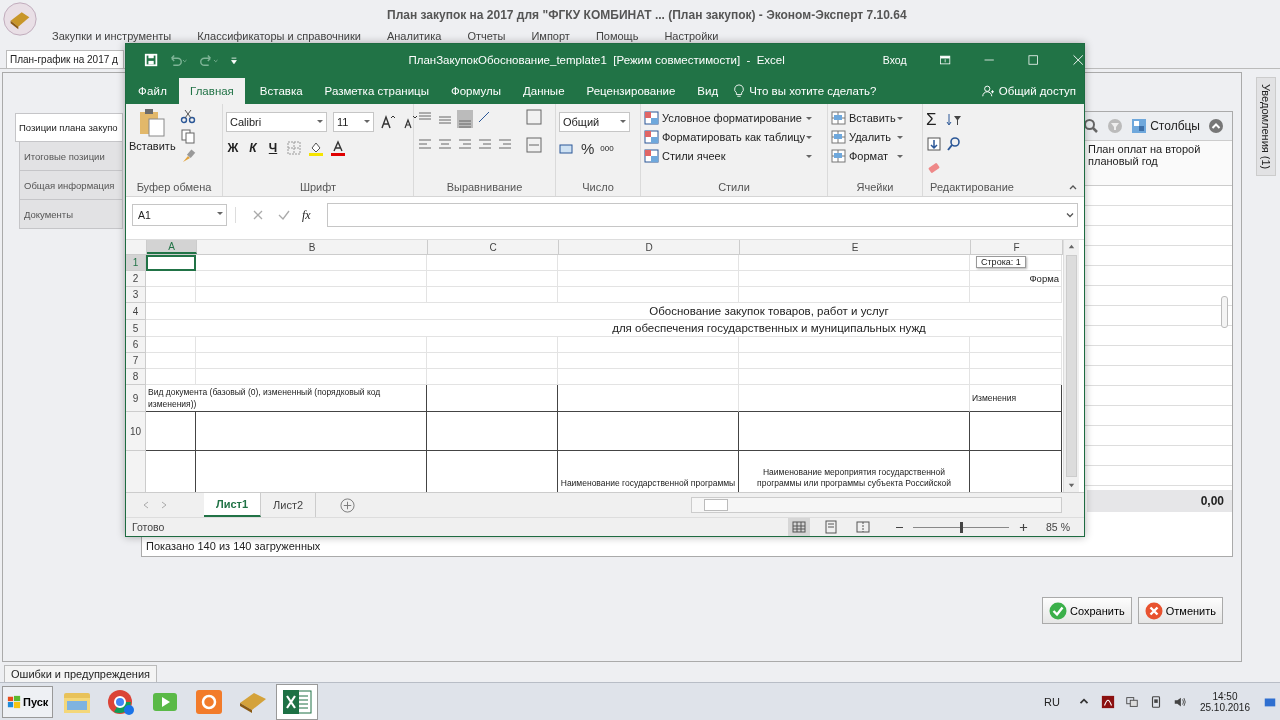 The width and height of the screenshot is (1280, 720). I want to click on row-header: 8, so click(136, 377).